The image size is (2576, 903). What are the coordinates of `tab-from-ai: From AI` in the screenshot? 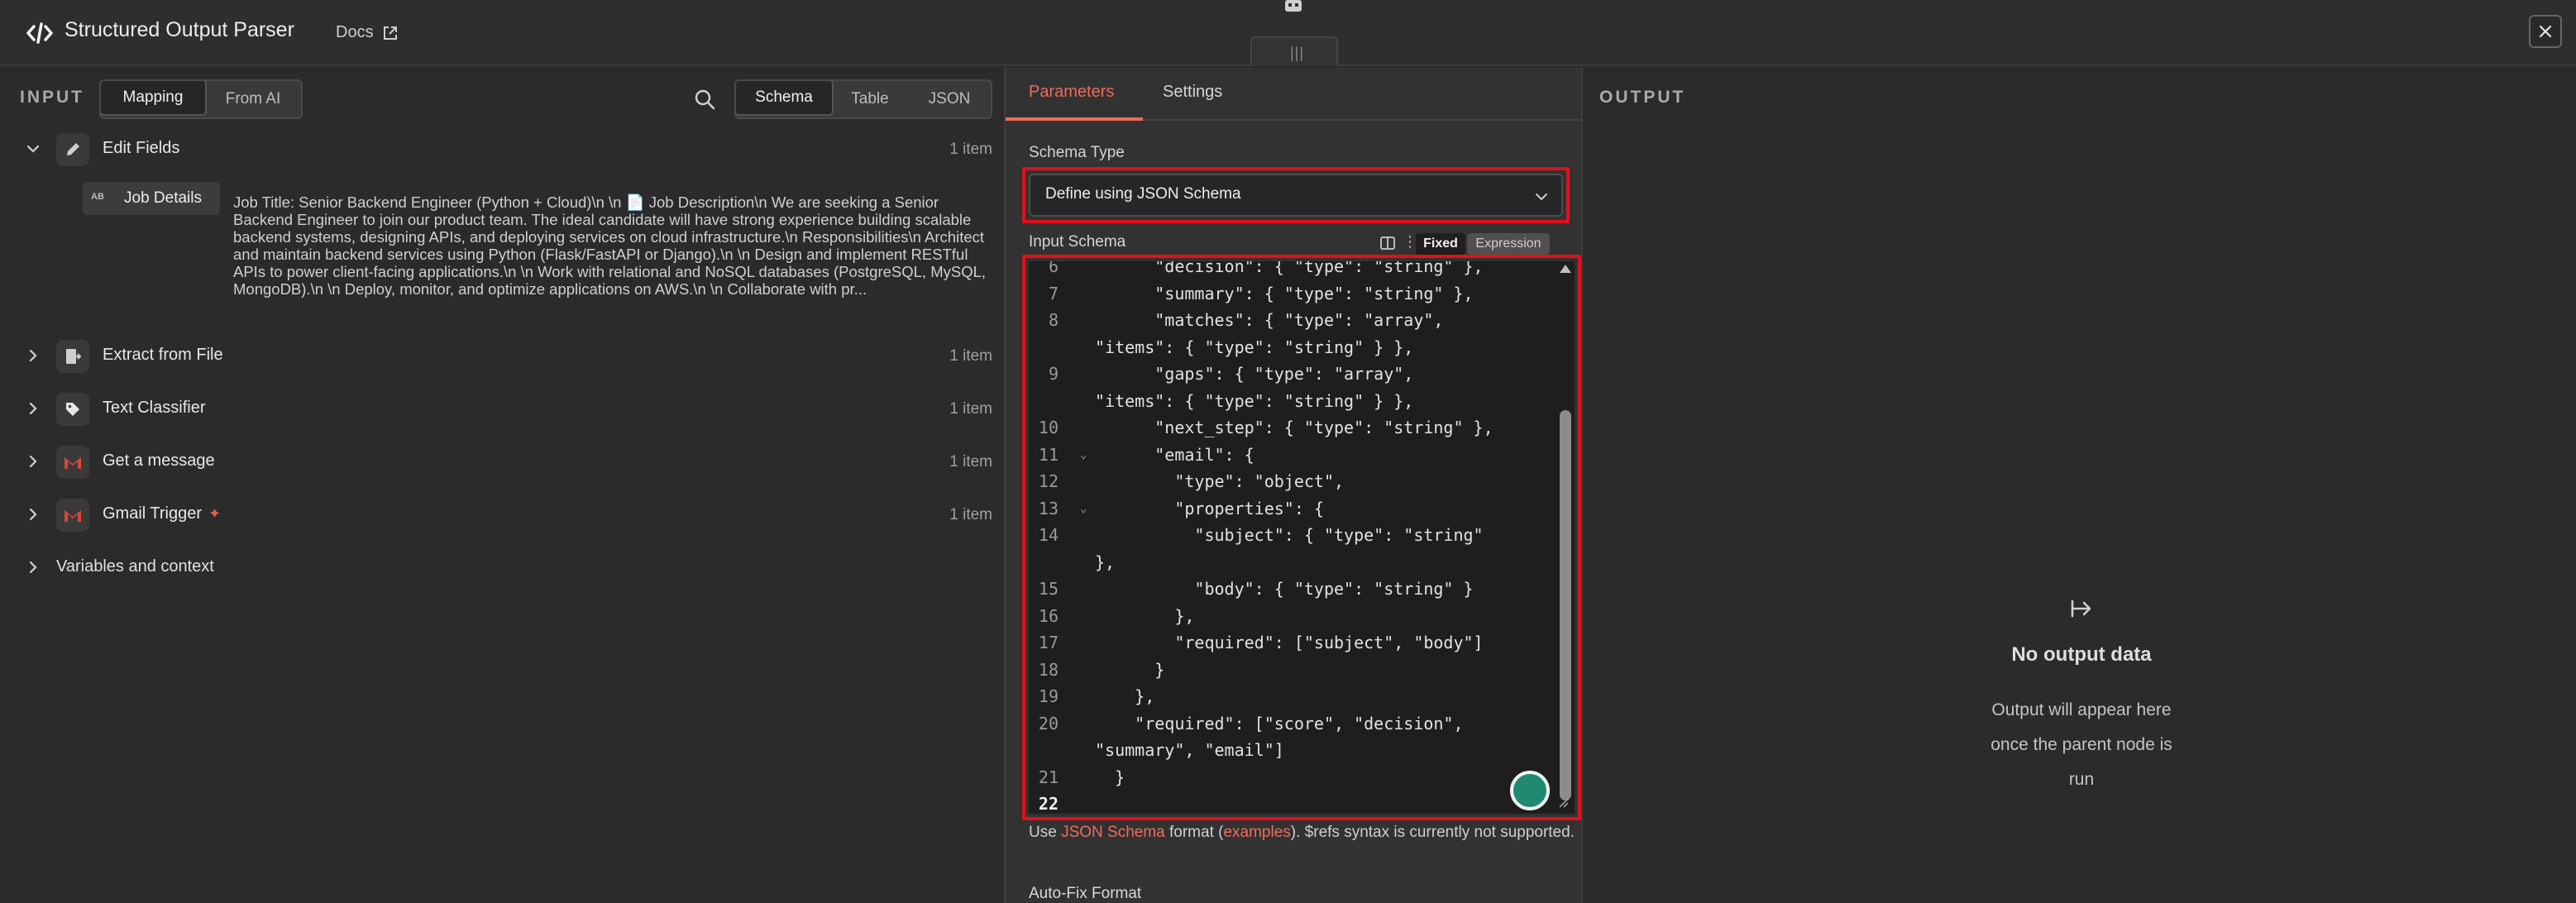 It's located at (253, 99).